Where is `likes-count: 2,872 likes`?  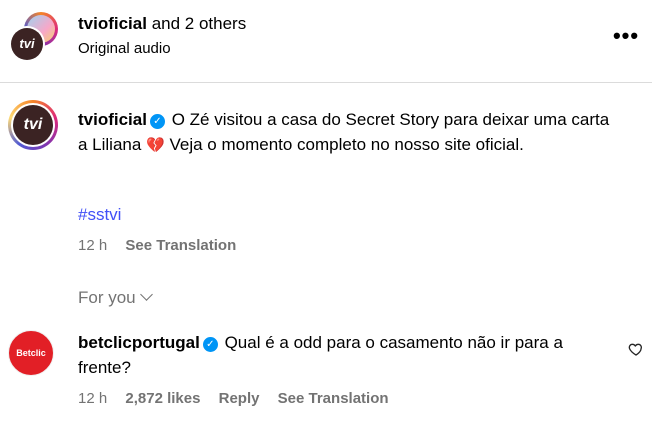 likes-count: 2,872 likes is located at coordinates (162, 398).